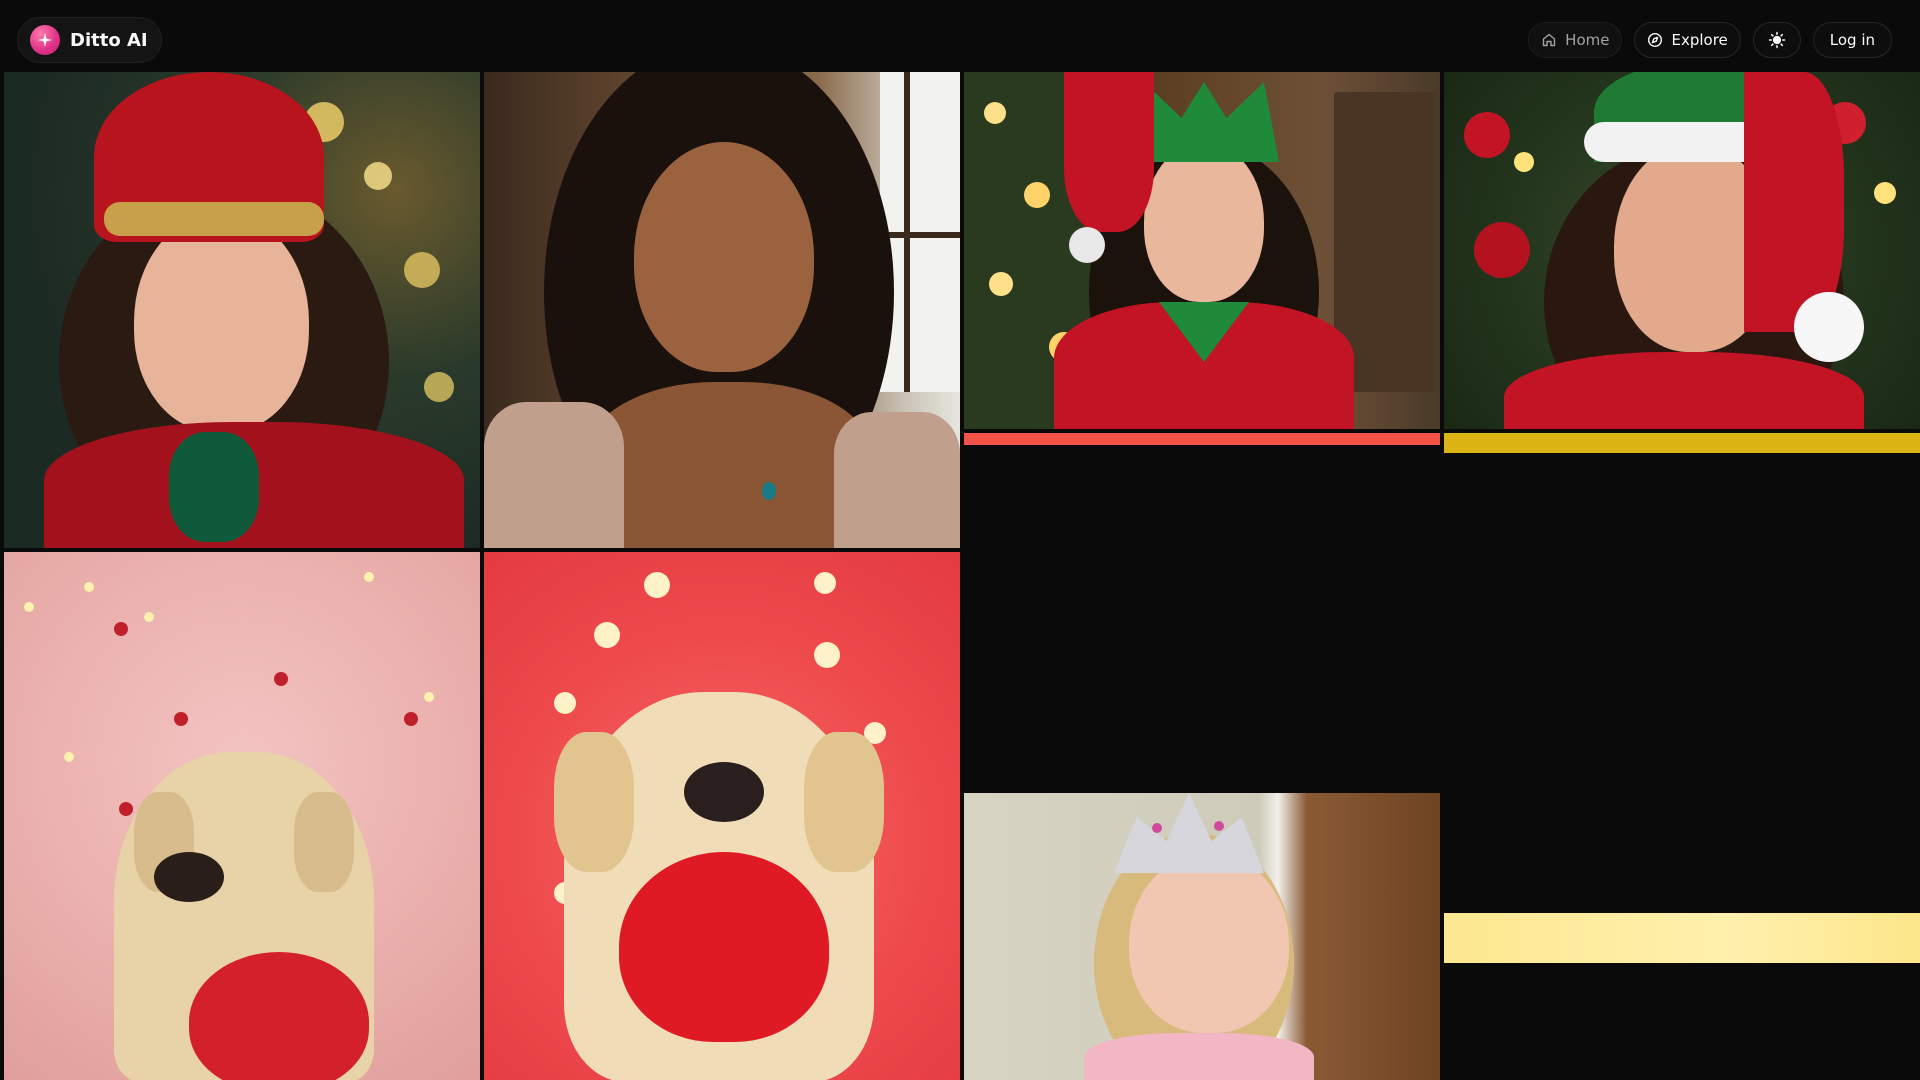 The height and width of the screenshot is (1080, 1920). I want to click on login-button: Log in, so click(1852, 40).